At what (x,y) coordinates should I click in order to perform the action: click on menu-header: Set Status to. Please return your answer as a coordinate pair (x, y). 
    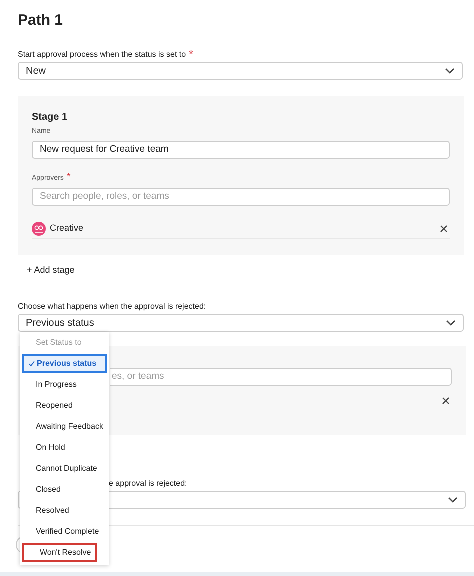
    Looking at the image, I should click on (59, 342).